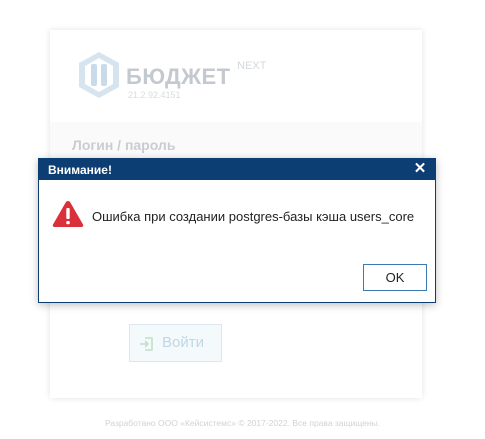  What do you see at coordinates (237, 169) in the screenshot?
I see `dialog-header: Внимание! ✕` at bounding box center [237, 169].